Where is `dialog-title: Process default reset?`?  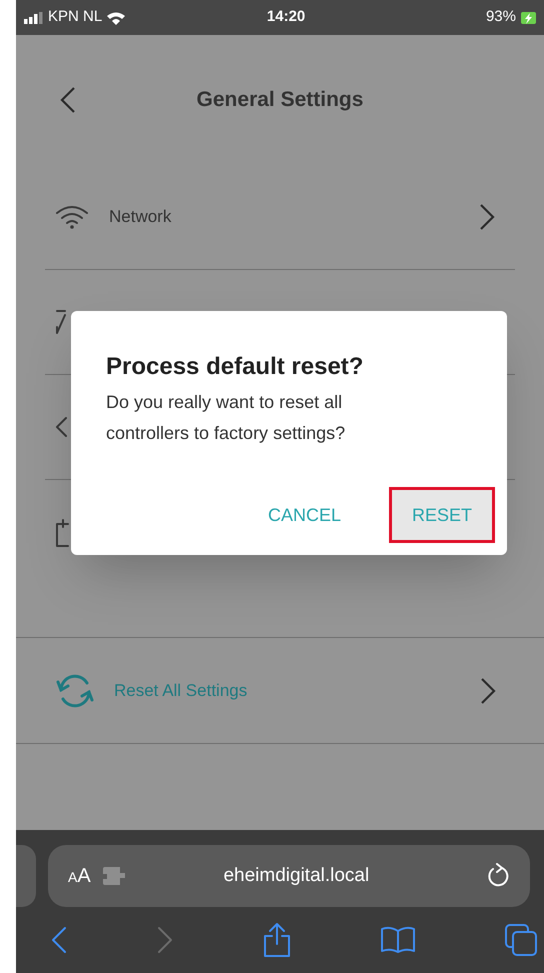 dialog-title: Process default reset? is located at coordinates (235, 367).